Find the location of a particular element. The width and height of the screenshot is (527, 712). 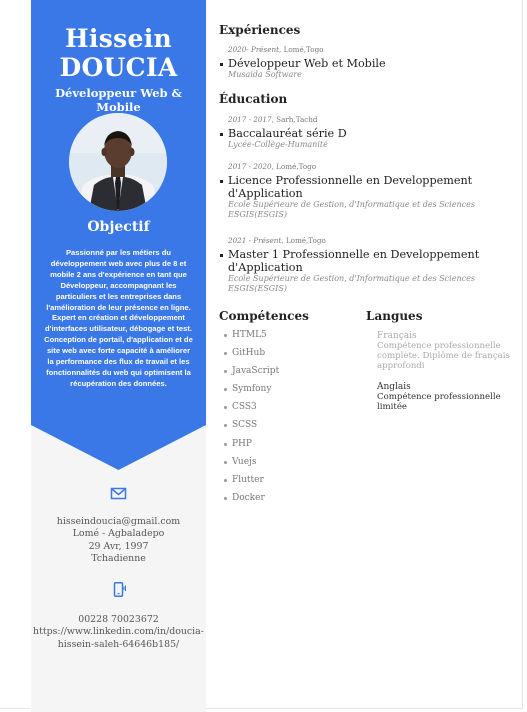

skill-item: Vuejs is located at coordinates (284, 466).